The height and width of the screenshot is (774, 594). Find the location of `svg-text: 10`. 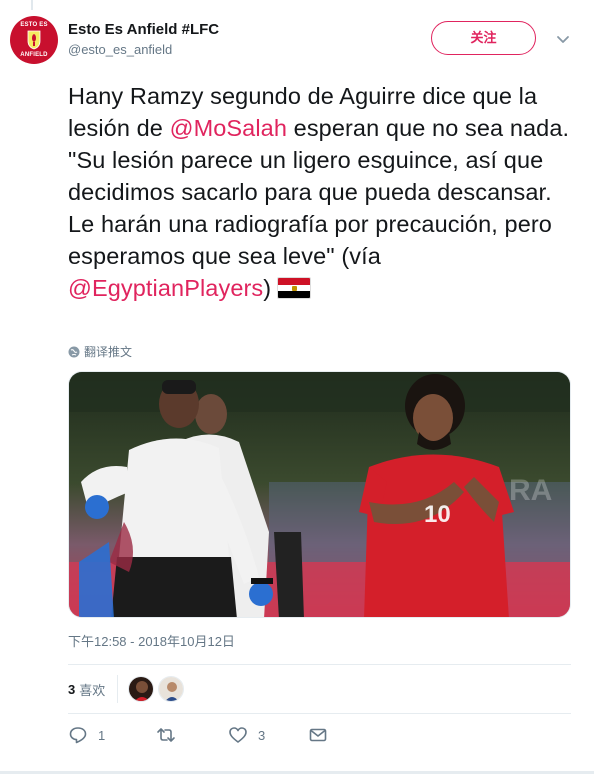

svg-text: 10 is located at coordinates (437, 514).